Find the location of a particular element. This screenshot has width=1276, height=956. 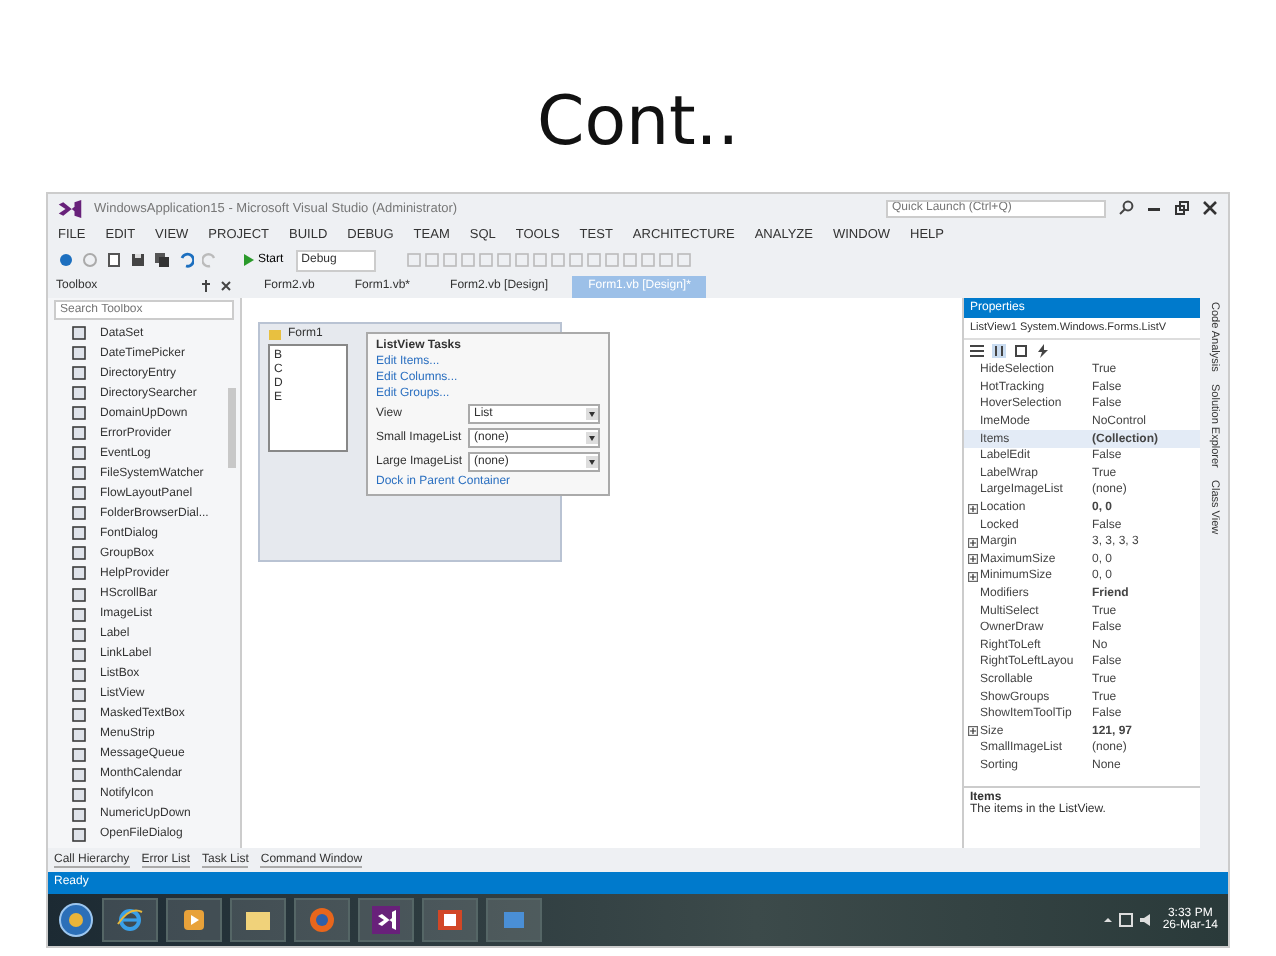

search-icon is located at coordinates (1126, 208).